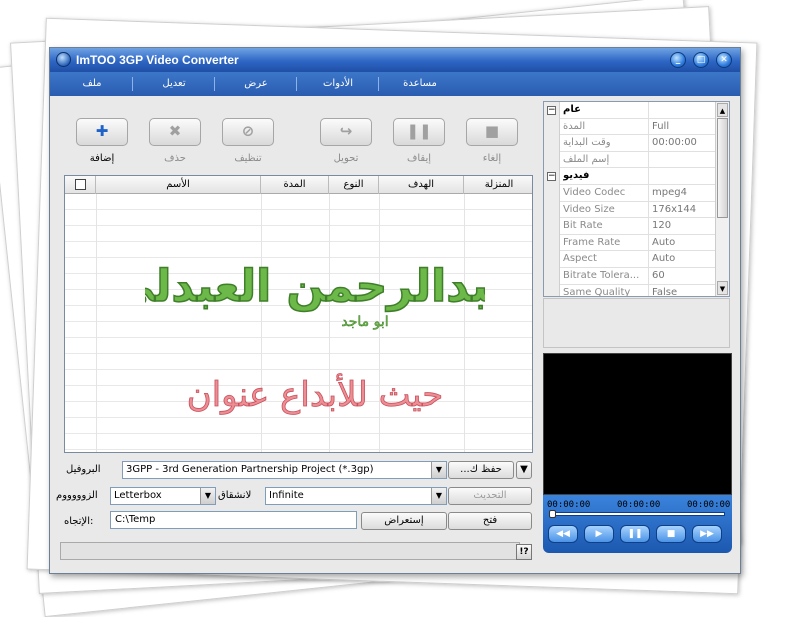 This screenshot has width=794, height=617. I want to click on property-row: Aspect Auto, so click(637, 259).